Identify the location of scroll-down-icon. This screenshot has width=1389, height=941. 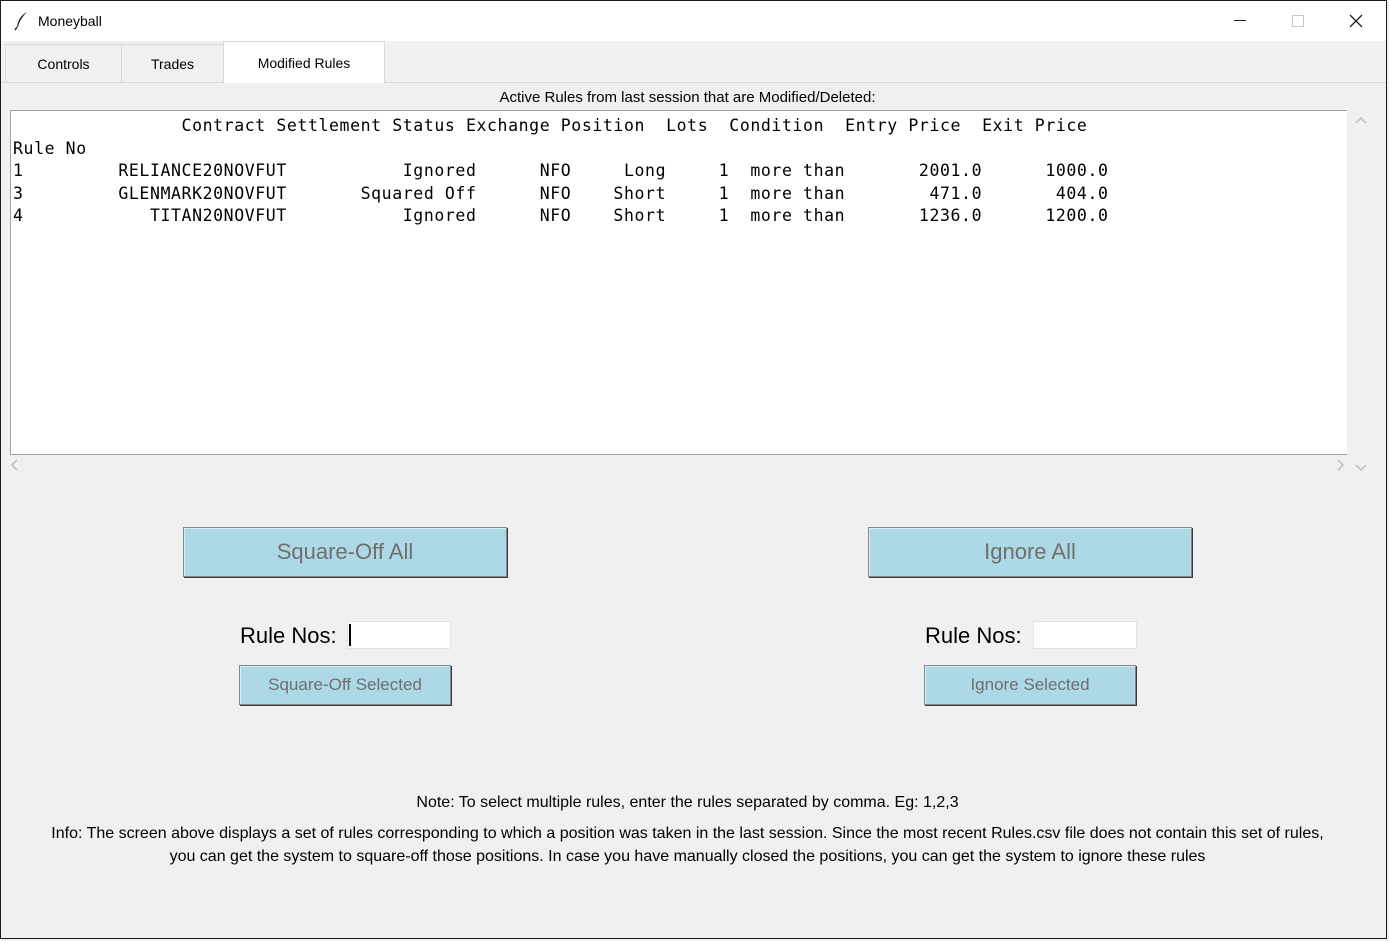
(1361, 467).